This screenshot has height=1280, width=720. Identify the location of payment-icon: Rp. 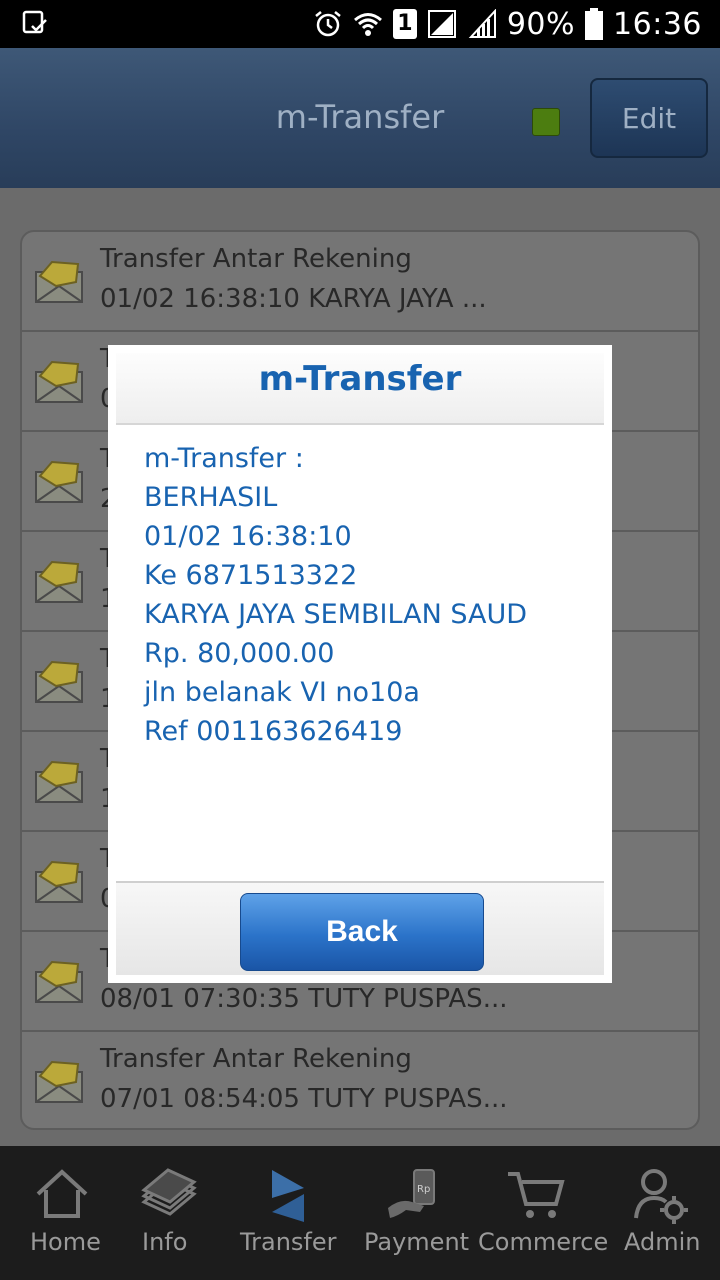
(411, 1193).